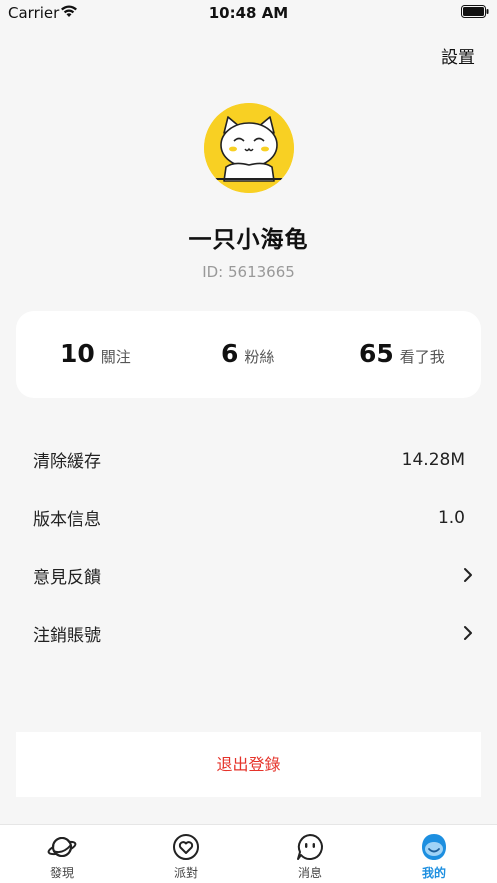  Describe the element at coordinates (451, 518) in the screenshot. I see `version-value: 1.0` at that location.